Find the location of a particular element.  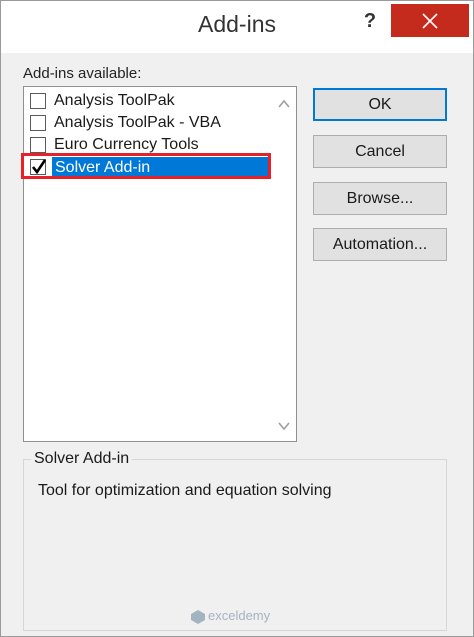

close-icon is located at coordinates (430, 21).